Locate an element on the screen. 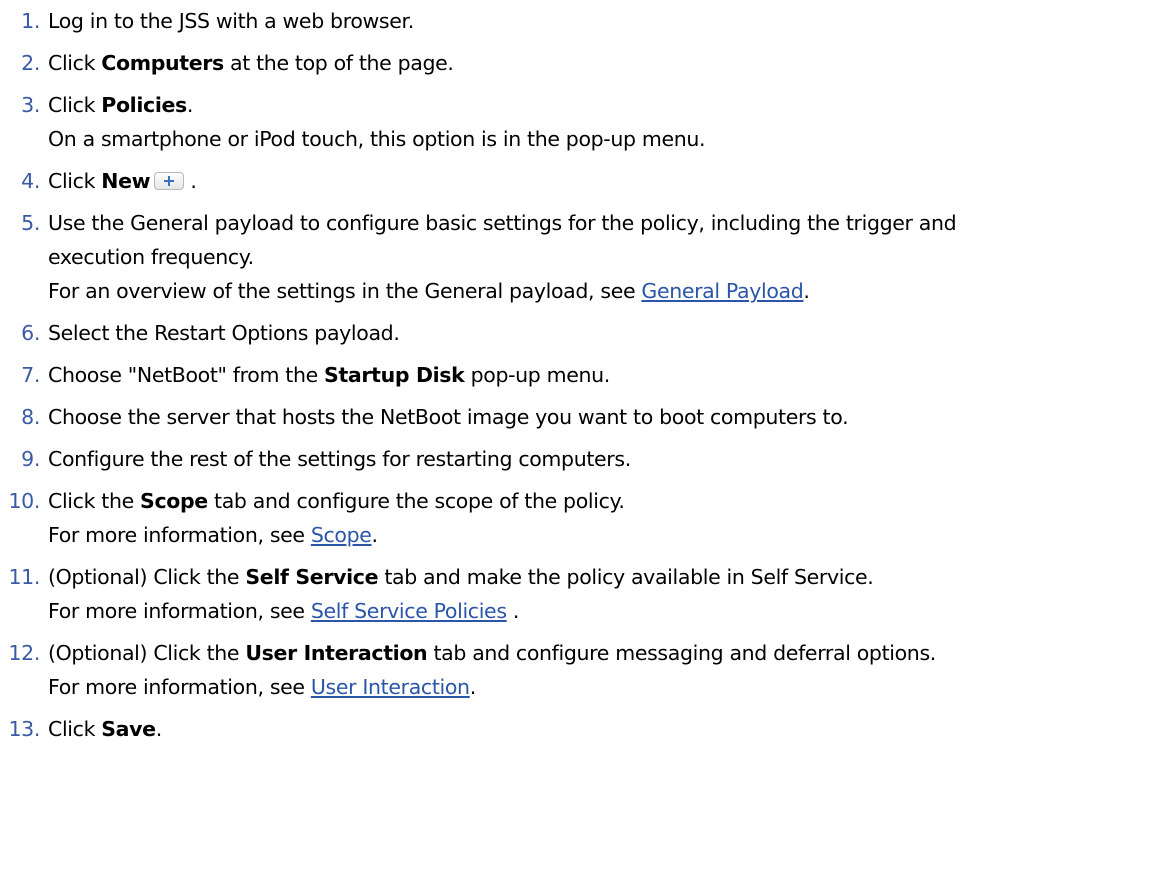 The image size is (1167, 894). plus-icon is located at coordinates (169, 181).